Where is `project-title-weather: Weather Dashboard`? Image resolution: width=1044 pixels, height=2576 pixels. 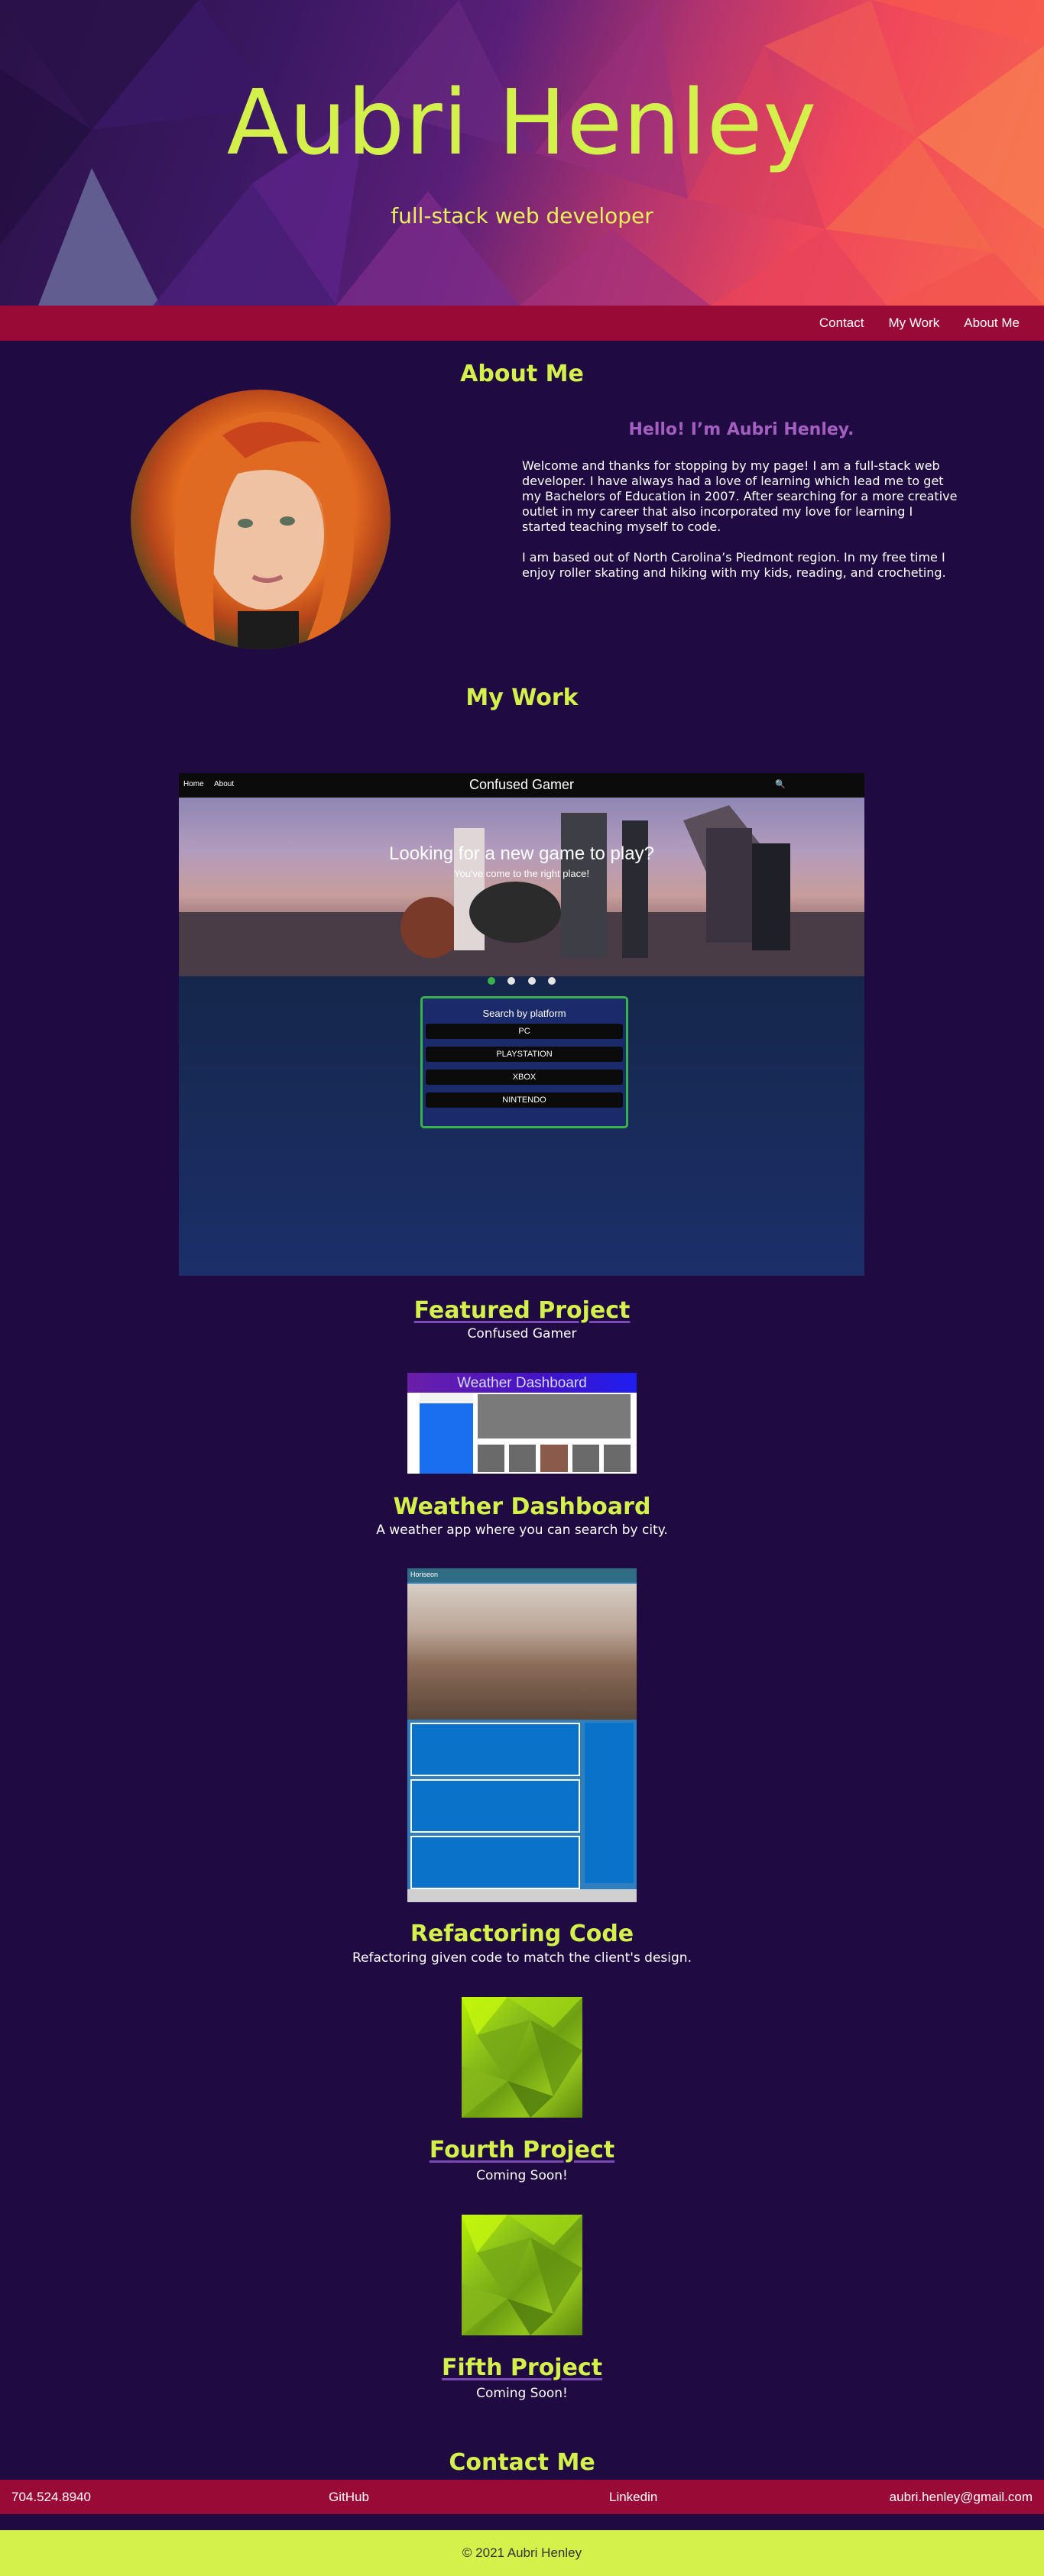
project-title-weather: Weather Dashboard is located at coordinates (522, 1506).